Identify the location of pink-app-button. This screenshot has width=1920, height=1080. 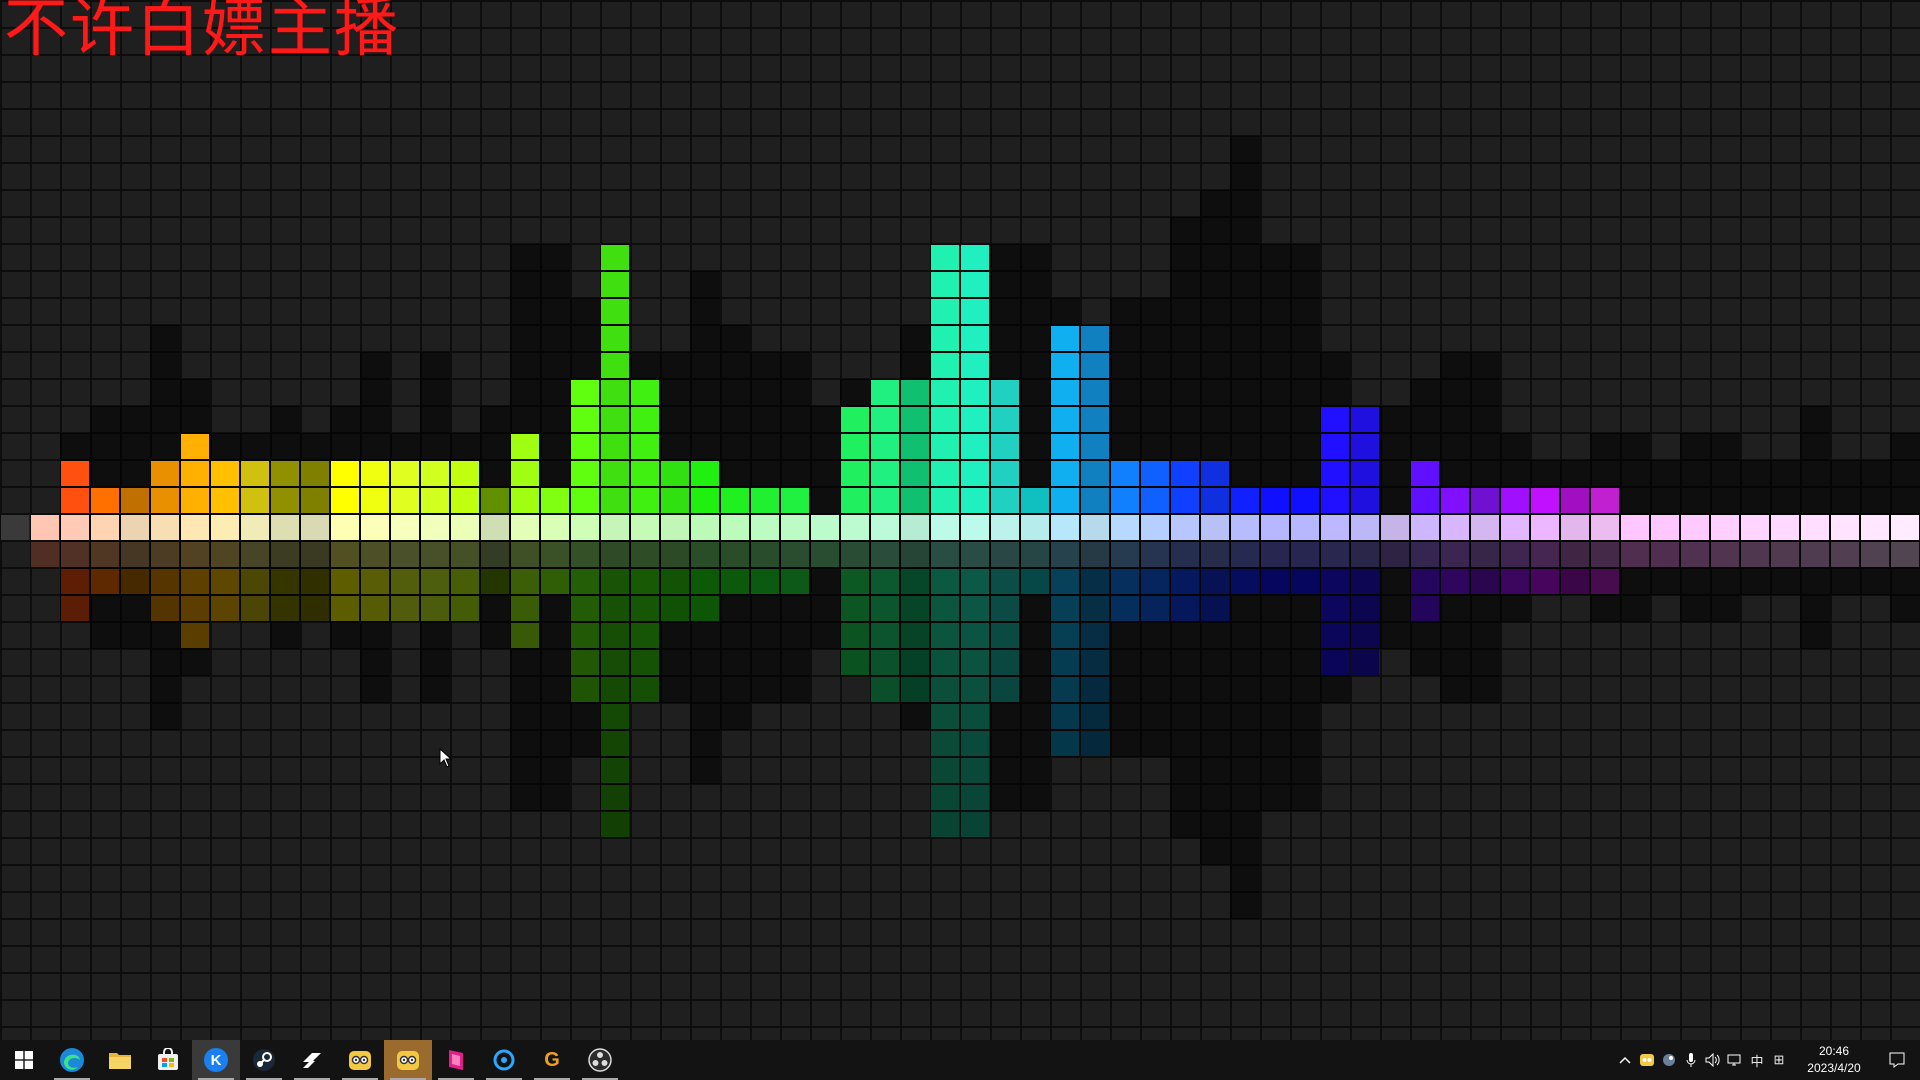
(456, 1060).